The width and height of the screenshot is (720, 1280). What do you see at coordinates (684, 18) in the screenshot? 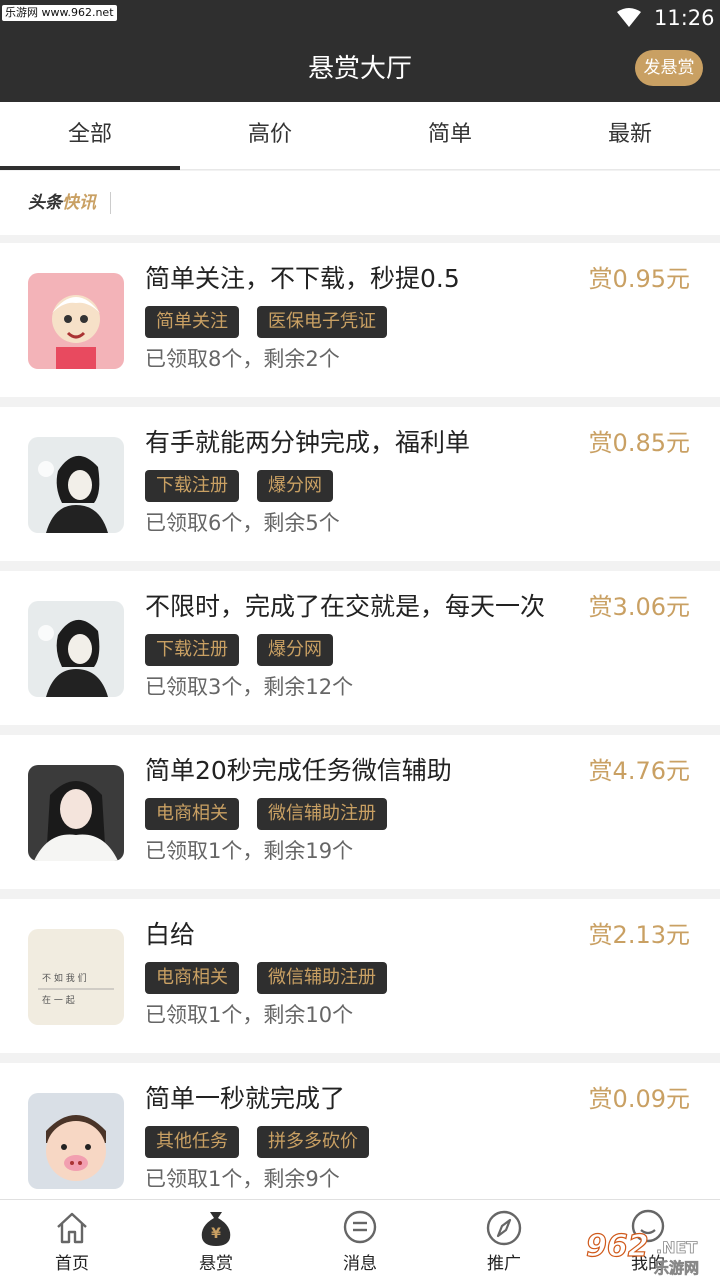
I see `clock: 11:26` at bounding box center [684, 18].